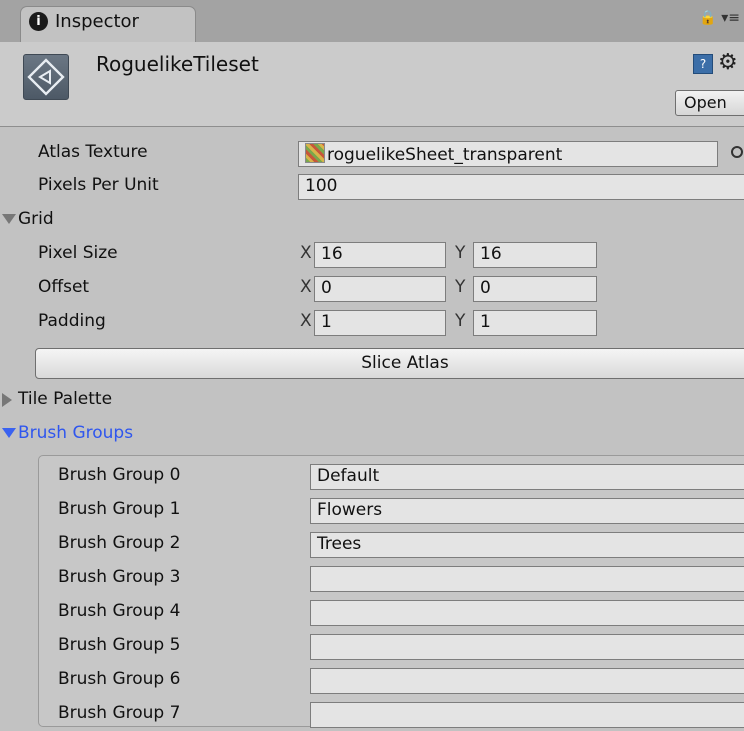 Image resolution: width=744 pixels, height=731 pixels. I want to click on tab-inspector: i Inspector, so click(108, 24).